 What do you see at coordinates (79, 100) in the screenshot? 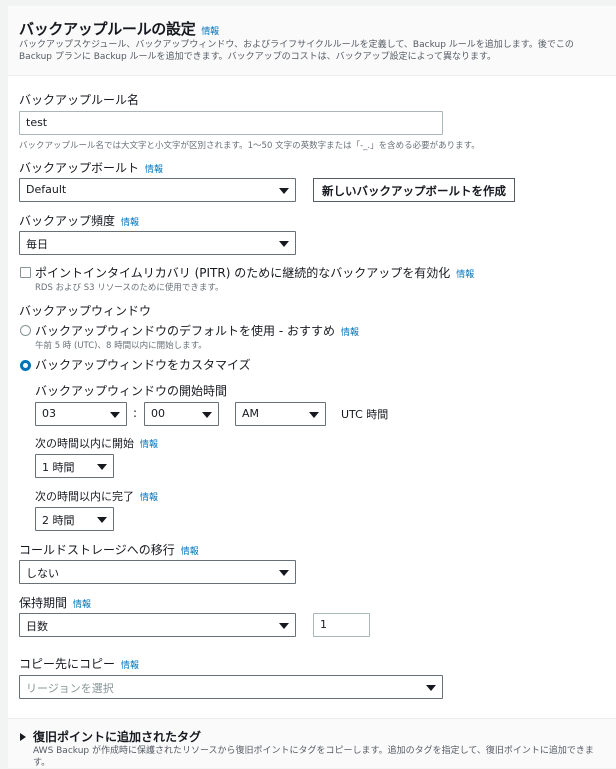
I see `rule-name-label: バックアップルール名` at bounding box center [79, 100].